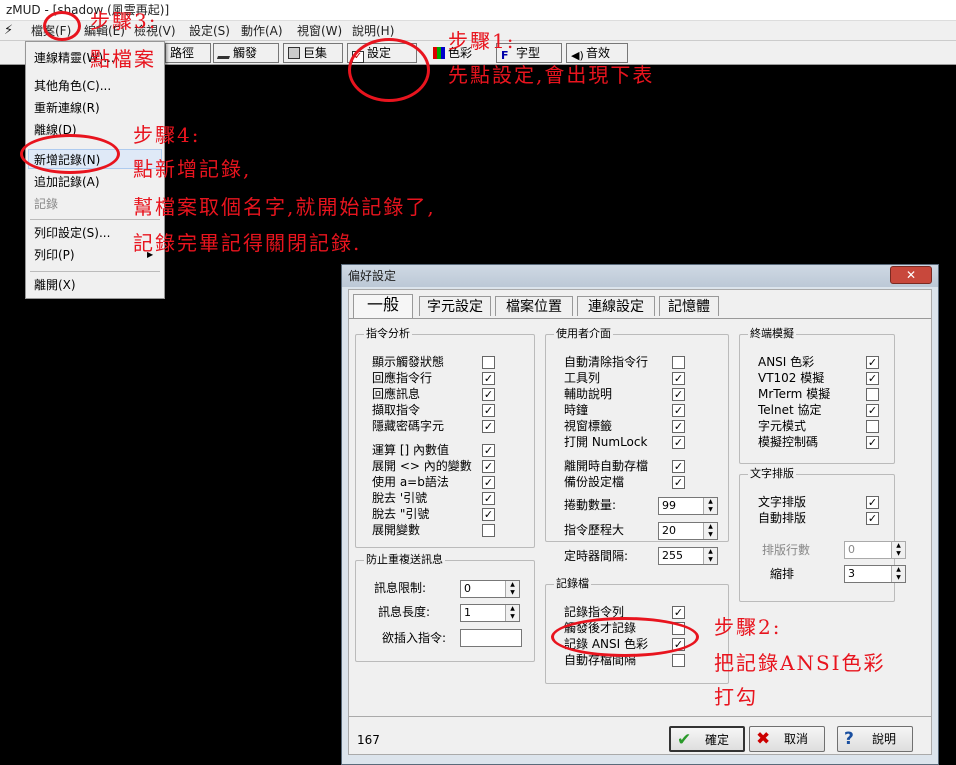  What do you see at coordinates (319, 31) in the screenshot?
I see `menu-window: 視窗(W)` at bounding box center [319, 31].